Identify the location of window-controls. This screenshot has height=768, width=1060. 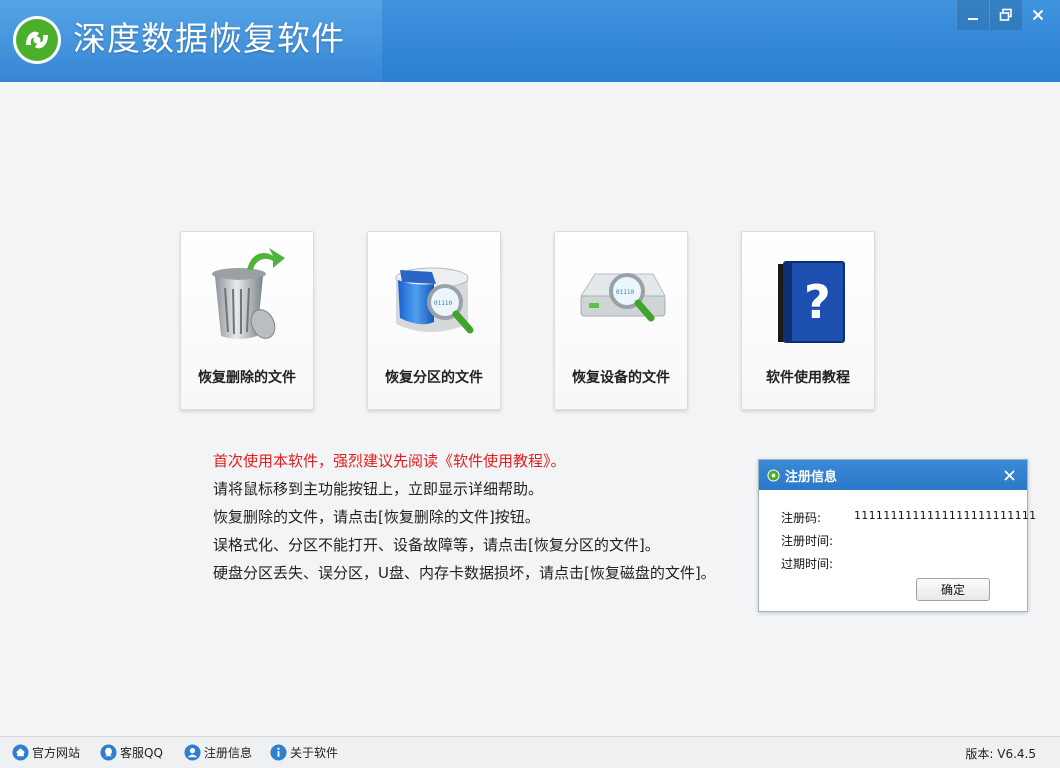
(1005, 15).